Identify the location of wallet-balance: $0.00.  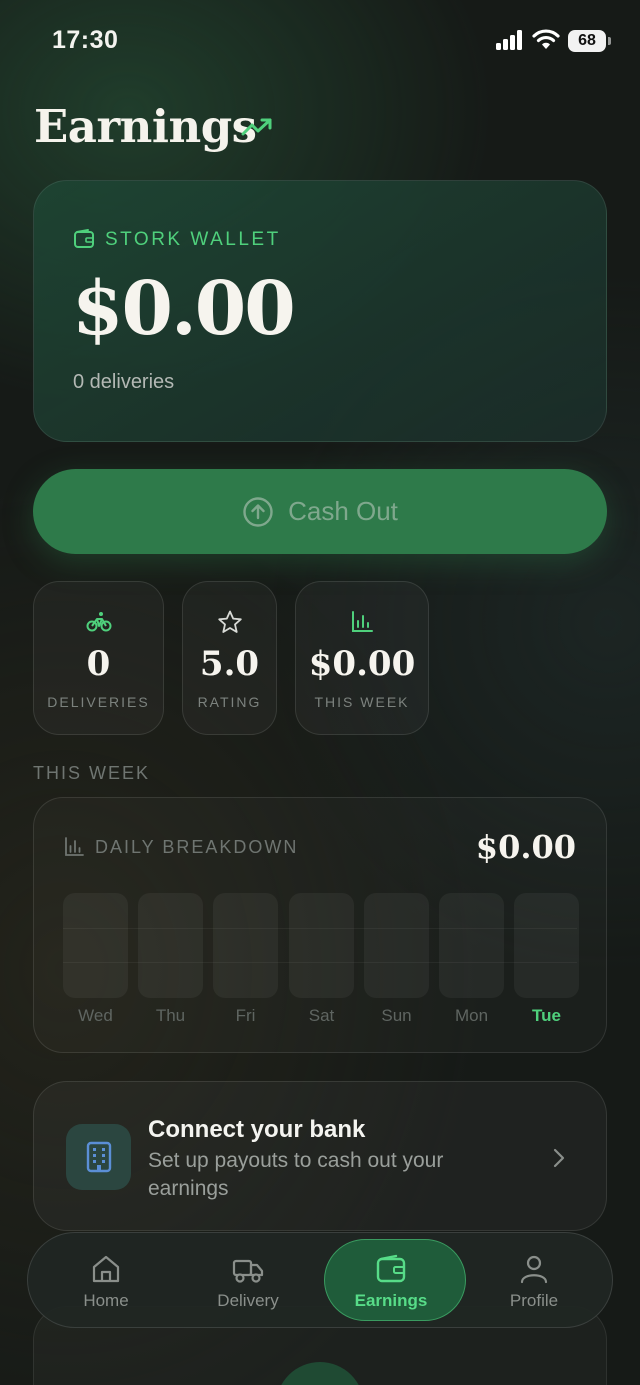
(184, 309).